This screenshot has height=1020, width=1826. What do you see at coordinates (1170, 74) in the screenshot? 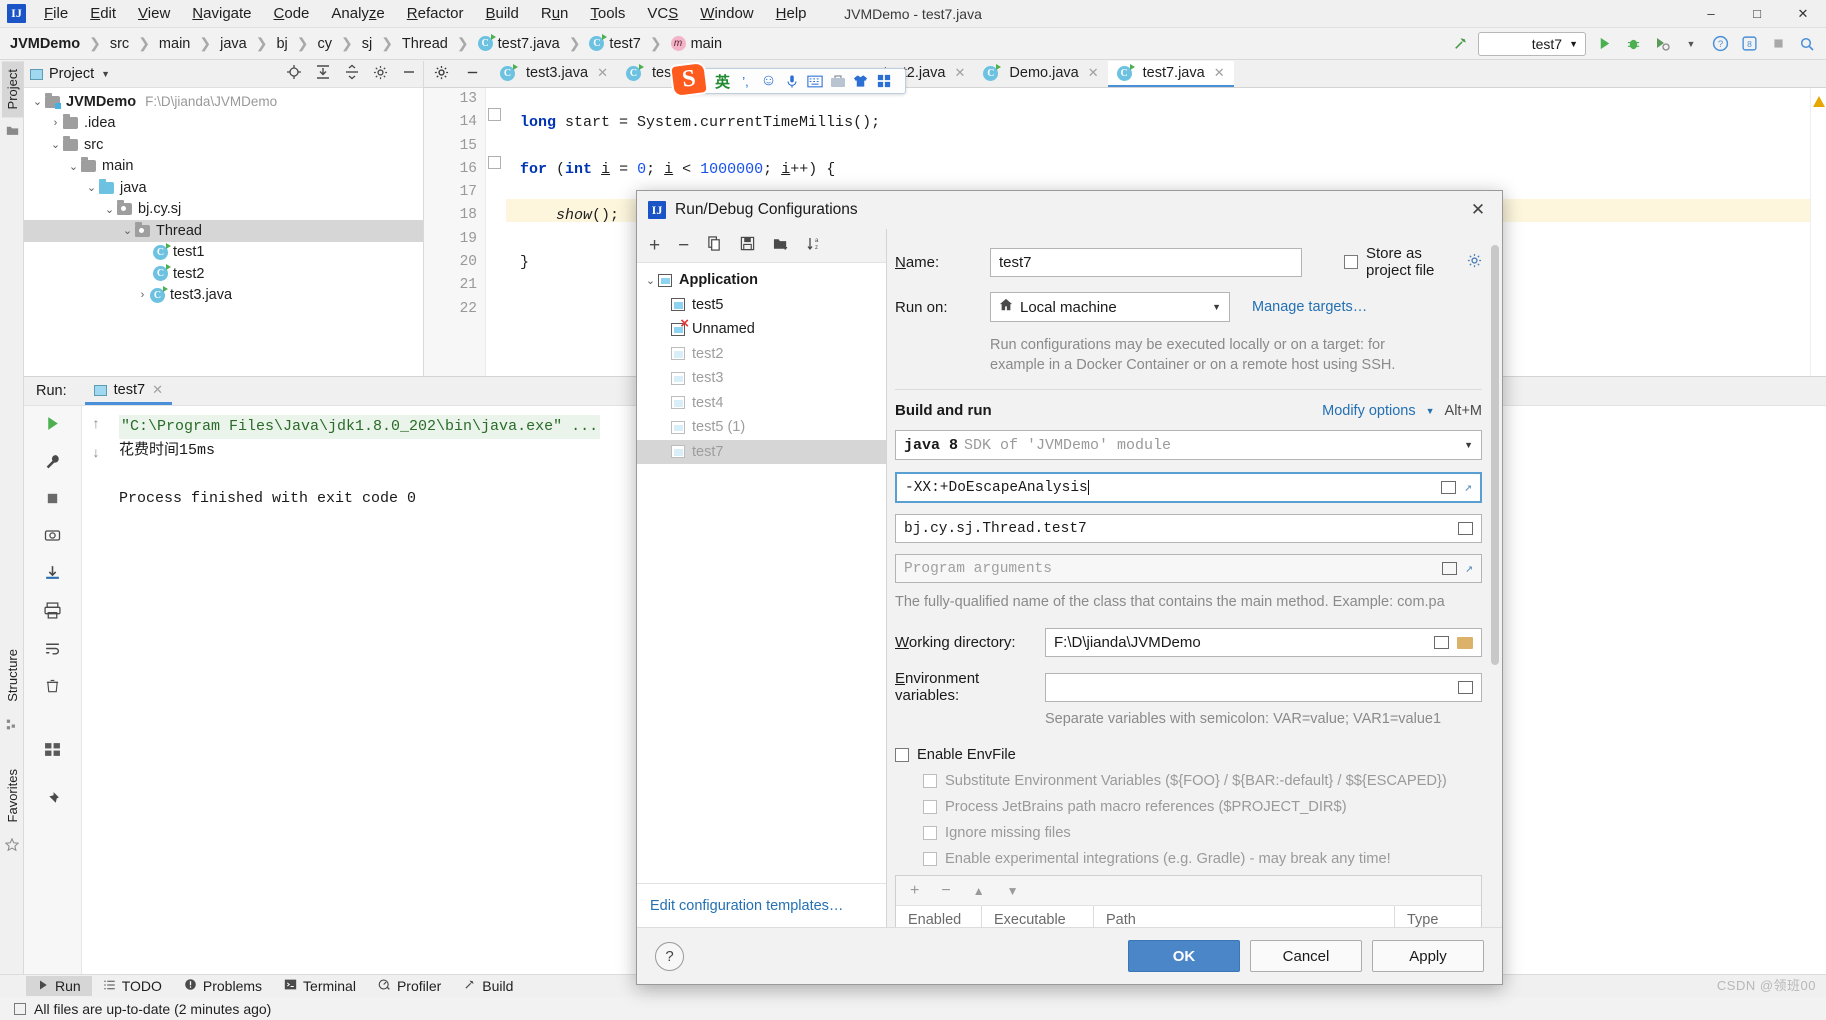
I see `editor-tab-test7: C test7.java ✕` at bounding box center [1170, 74].